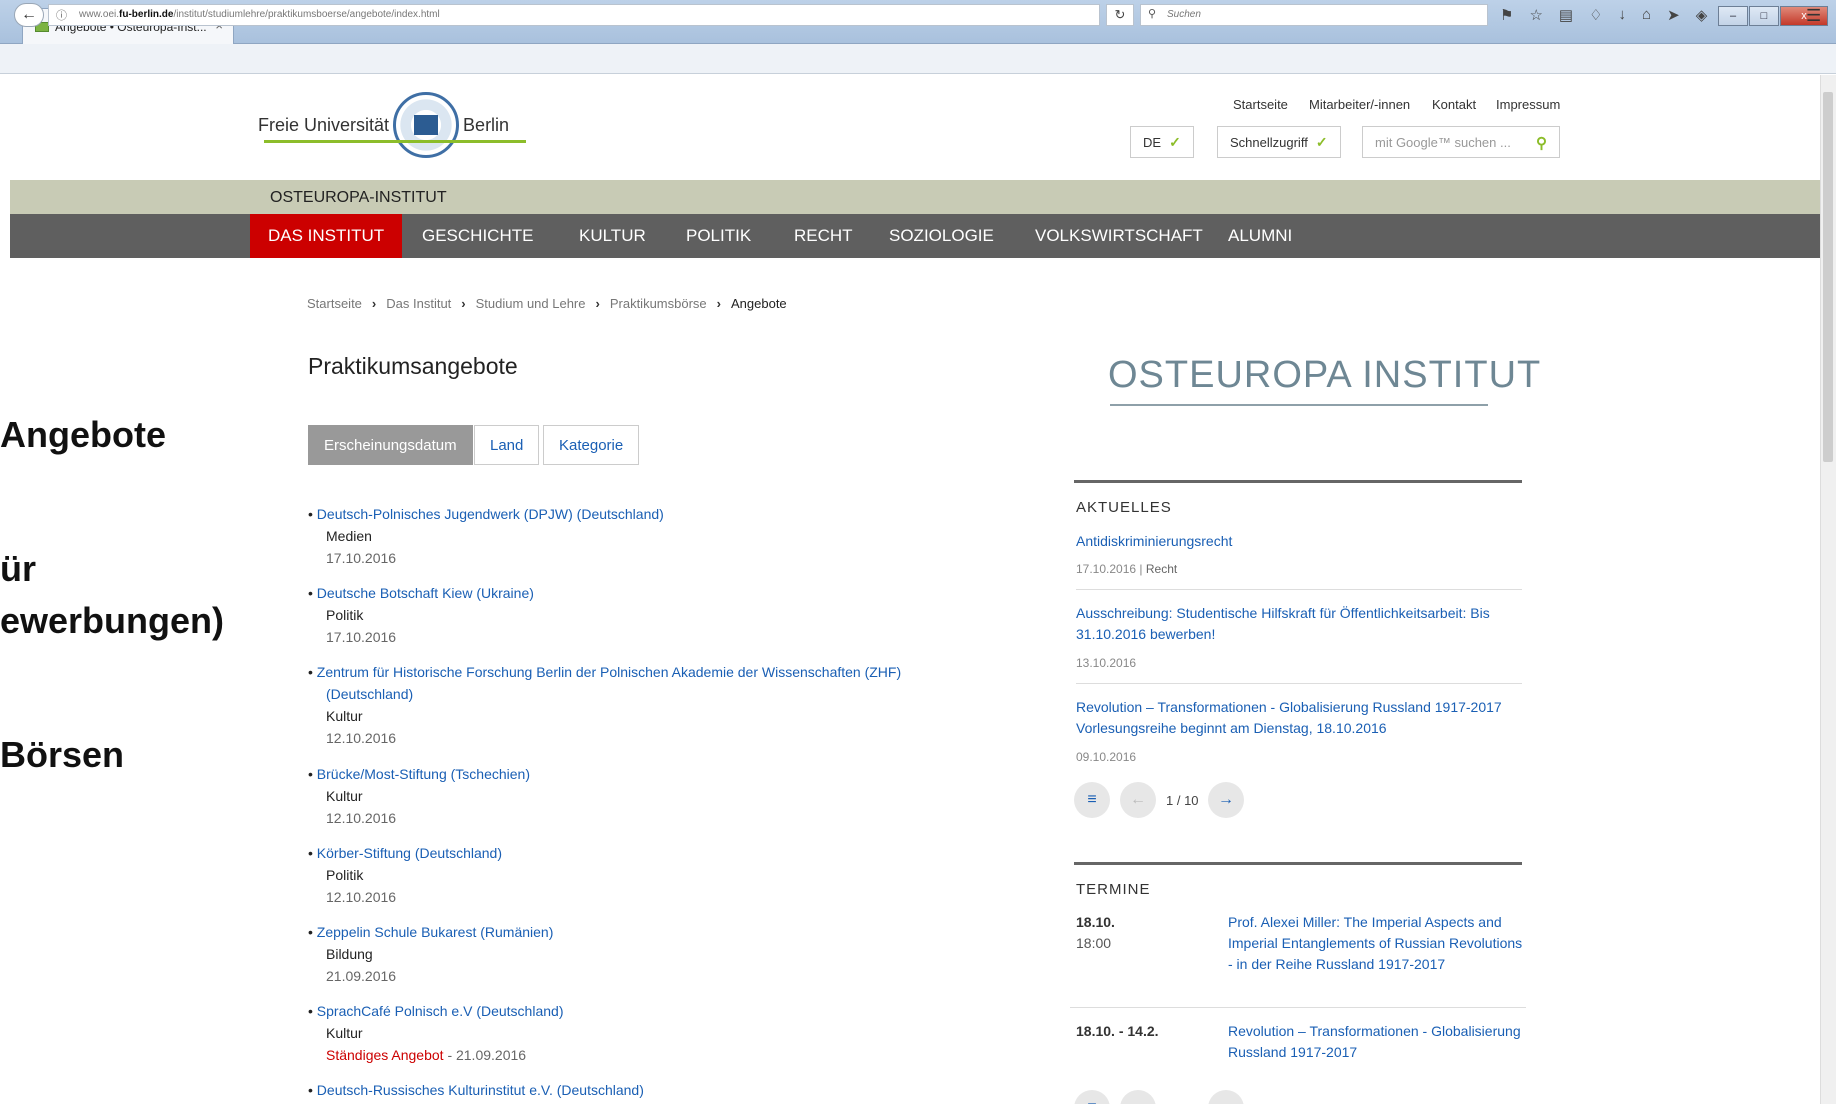  Describe the element at coordinates (1535, 15) in the screenshot. I see `bookmark-star-icon: ☆` at that location.